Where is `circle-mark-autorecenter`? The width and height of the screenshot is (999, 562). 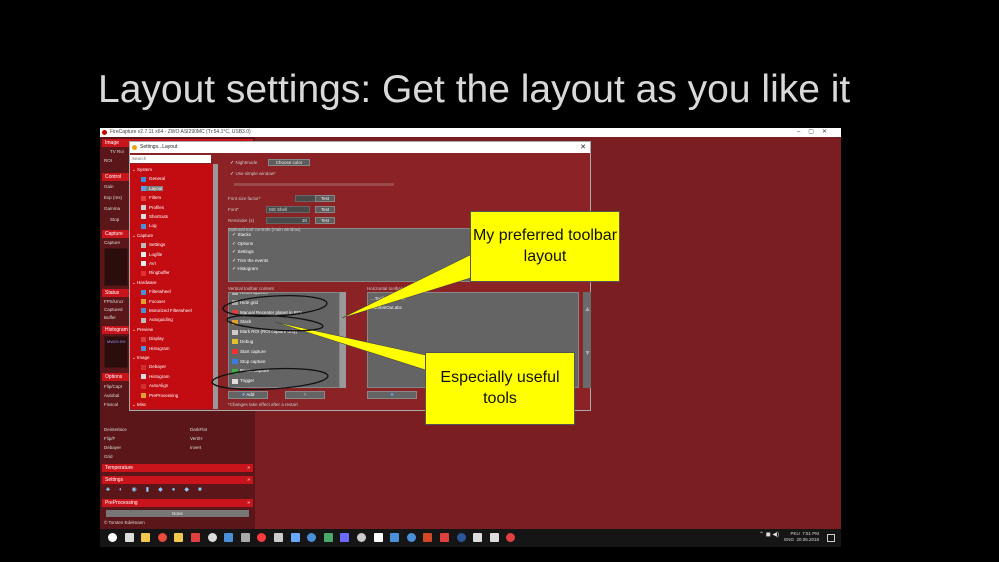
circle-mark-autorecenter is located at coordinates (270, 379).